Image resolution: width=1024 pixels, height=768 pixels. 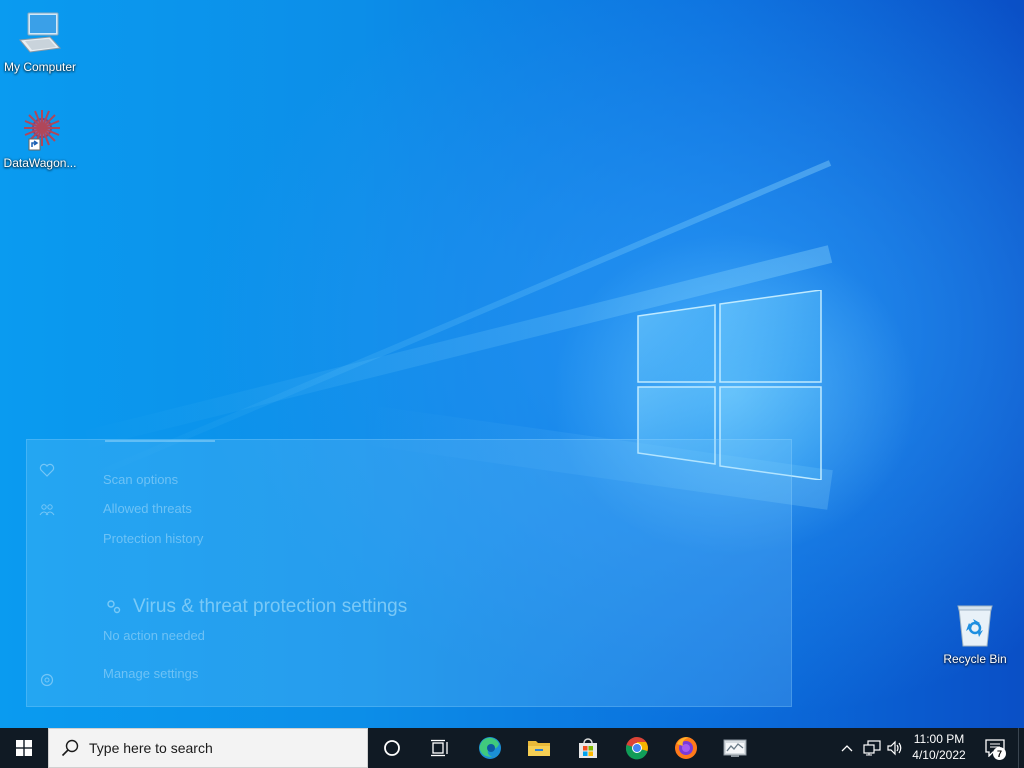 I want to click on store-button, so click(x=588, y=748).